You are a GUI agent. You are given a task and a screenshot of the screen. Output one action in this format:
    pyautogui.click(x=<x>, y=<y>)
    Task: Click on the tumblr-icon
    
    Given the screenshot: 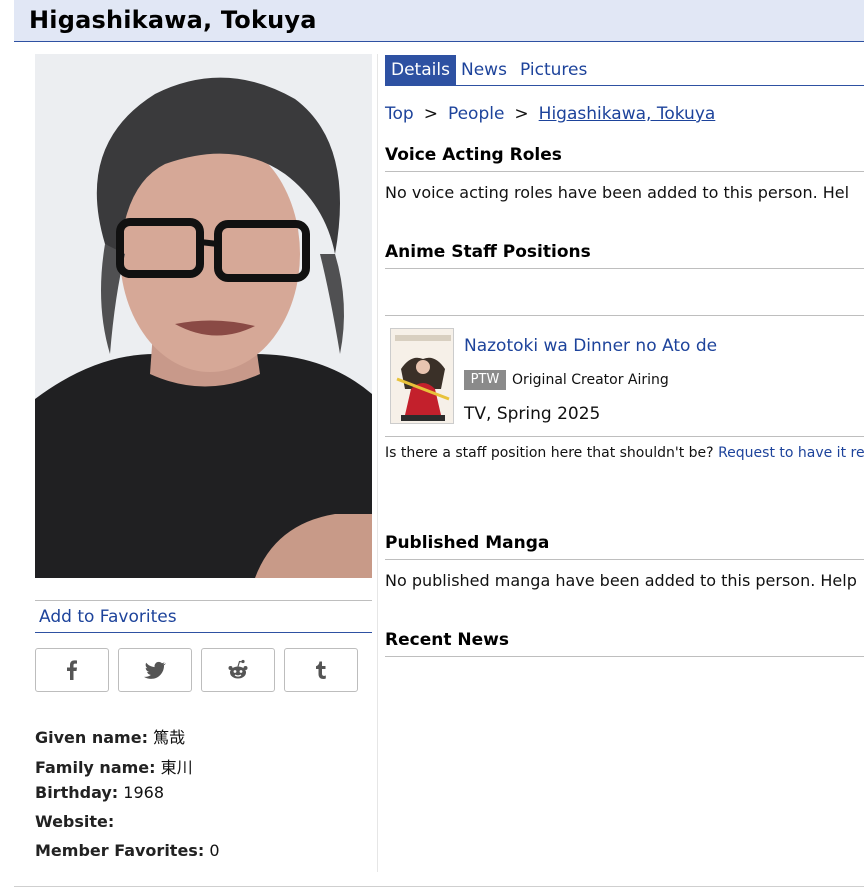 What is the action you would take?
    pyautogui.click(x=321, y=670)
    